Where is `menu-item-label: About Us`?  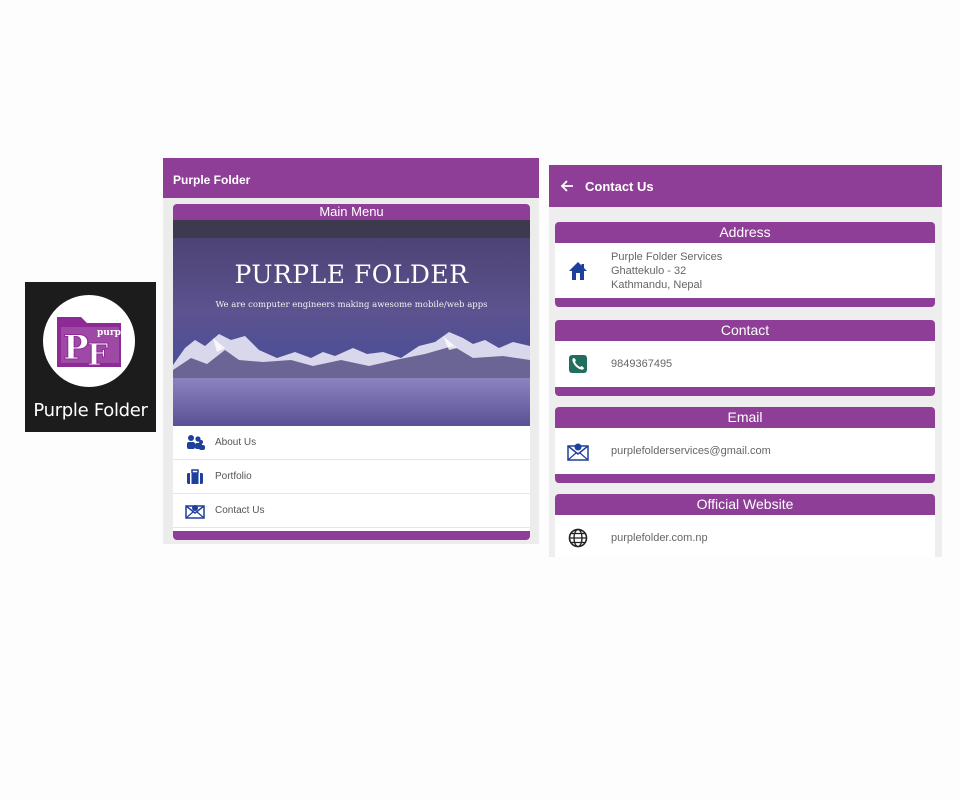
menu-item-label: About Us is located at coordinates (236, 442).